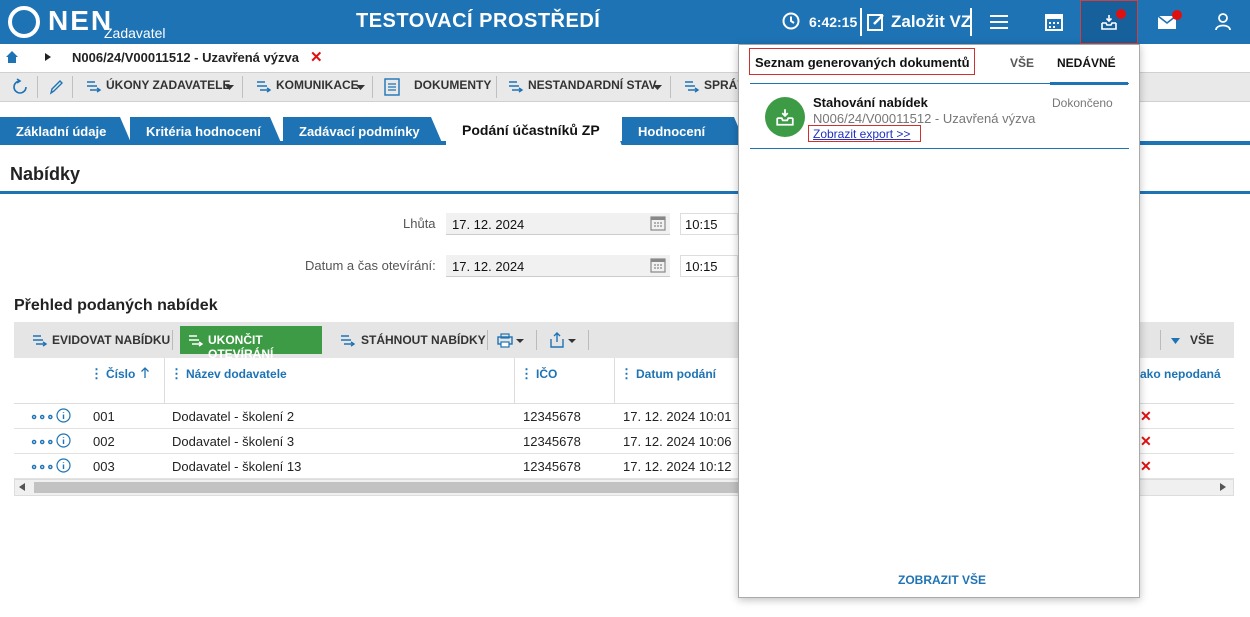 This screenshot has width=1250, height=617. Describe the element at coordinates (206, 131) in the screenshot. I see `tab-kriteria-hodnoceni: Kritéria hodnocení` at that location.